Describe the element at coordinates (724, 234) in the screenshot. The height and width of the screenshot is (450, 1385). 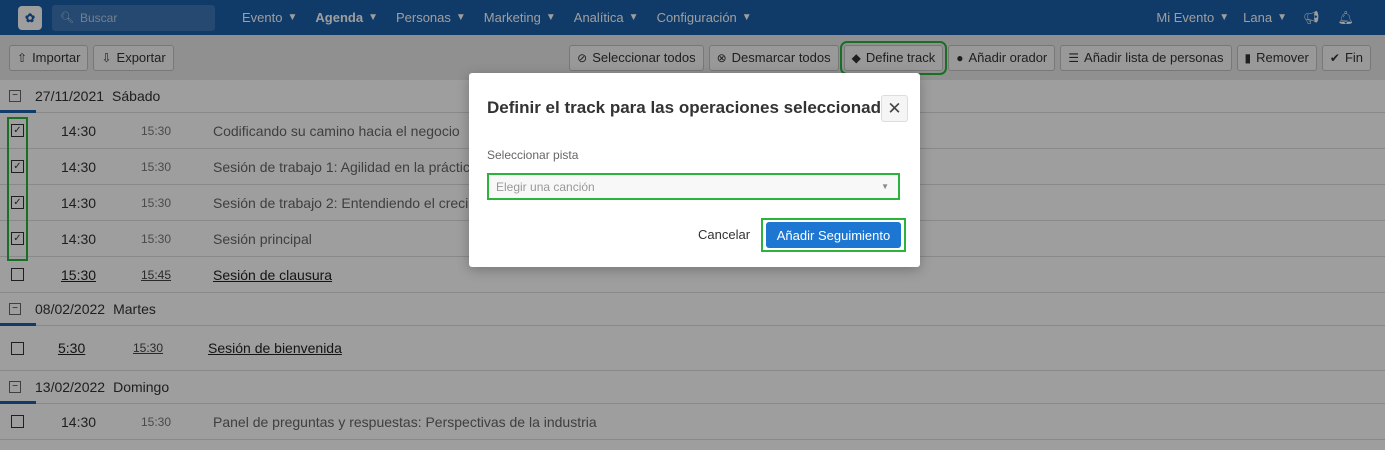
I see `cancel-button: Cancelar` at that location.